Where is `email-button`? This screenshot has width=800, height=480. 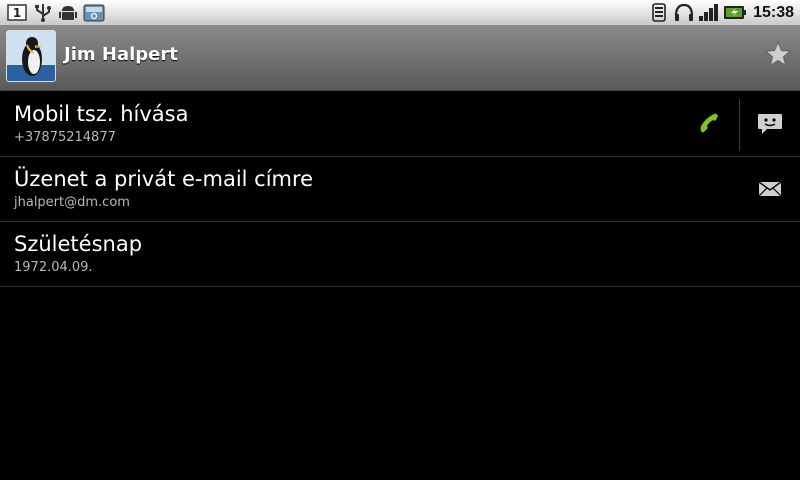 email-button is located at coordinates (770, 188).